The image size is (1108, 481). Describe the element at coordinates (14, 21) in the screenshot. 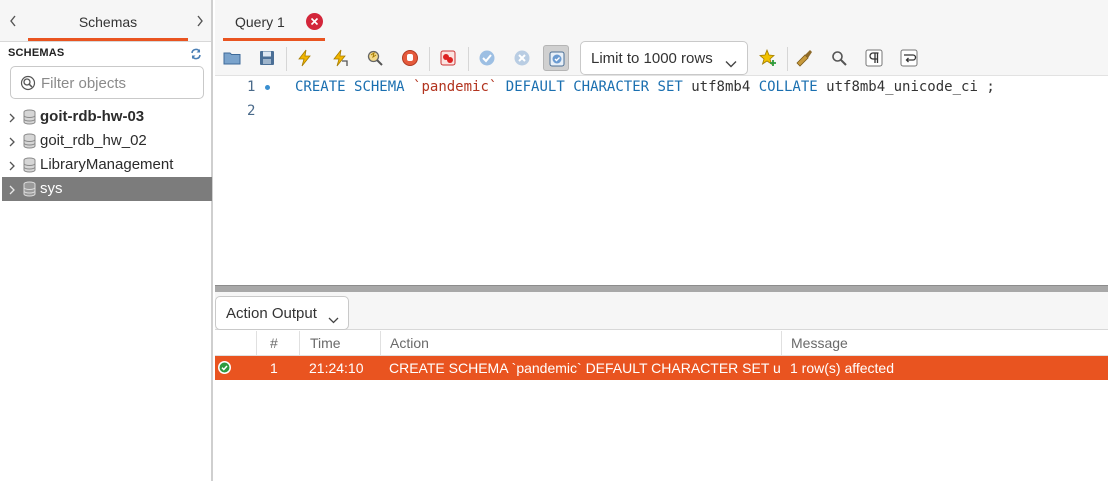

I see `chevron-left-icon` at that location.